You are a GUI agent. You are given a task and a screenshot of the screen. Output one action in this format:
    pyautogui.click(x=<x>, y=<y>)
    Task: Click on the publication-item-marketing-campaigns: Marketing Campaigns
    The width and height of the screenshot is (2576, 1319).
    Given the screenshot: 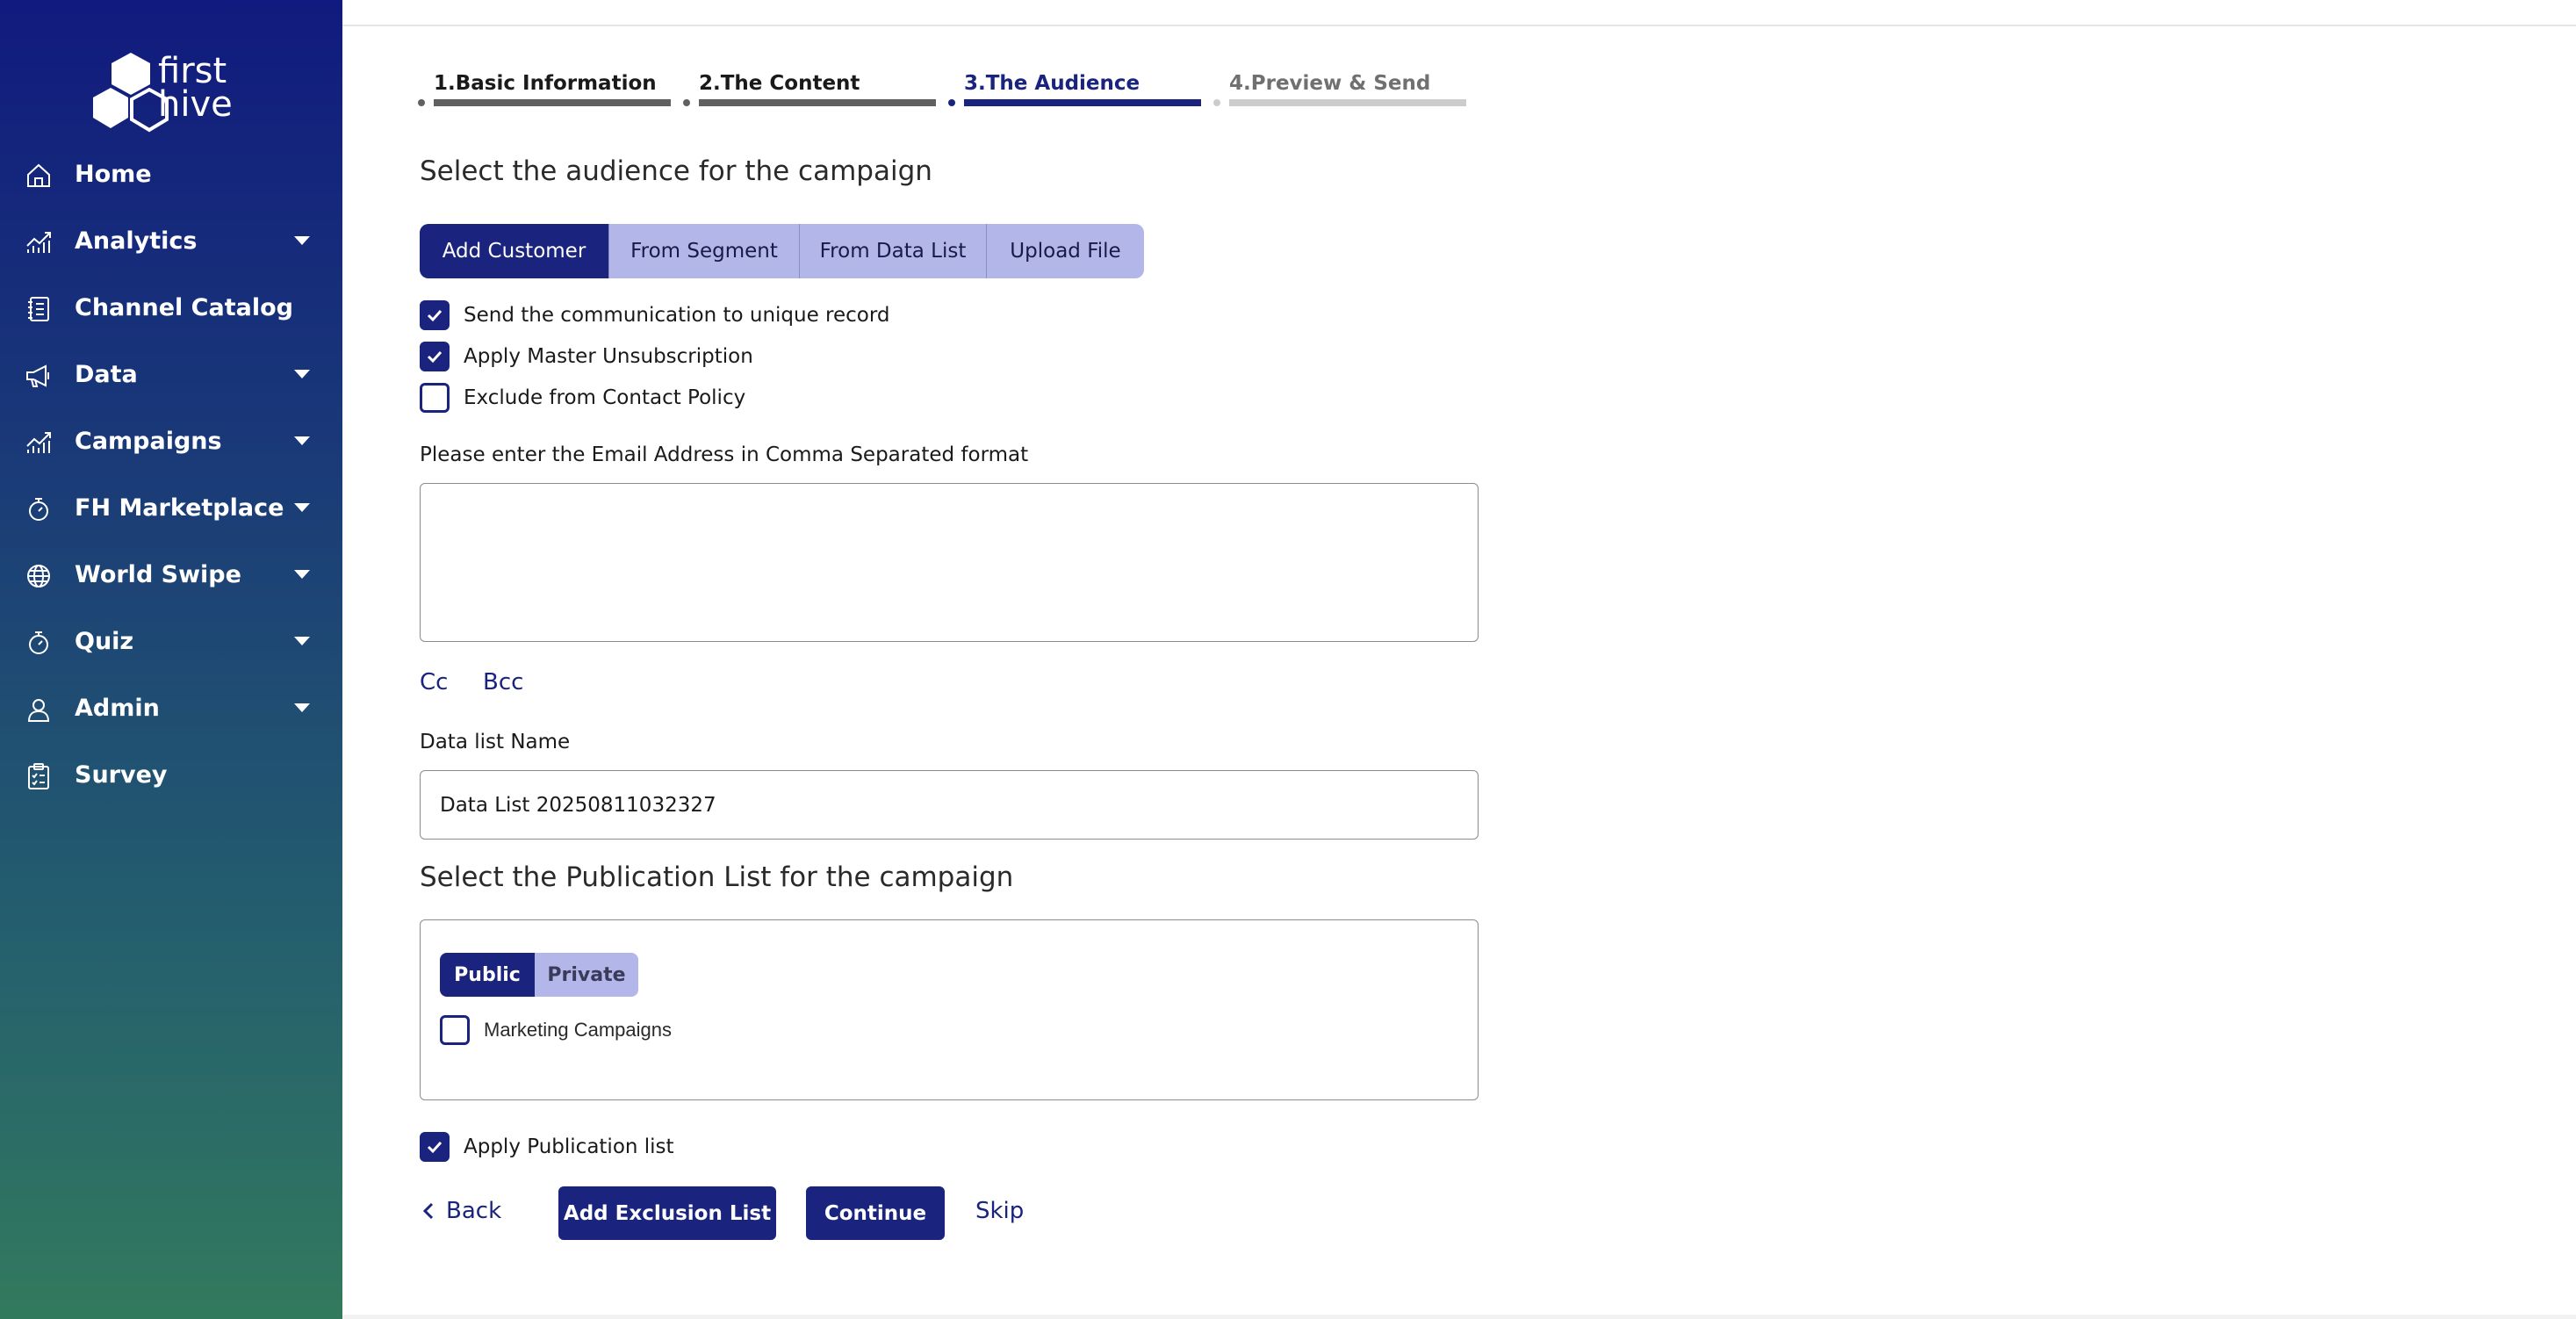 What is the action you would take?
    pyautogui.click(x=556, y=1030)
    